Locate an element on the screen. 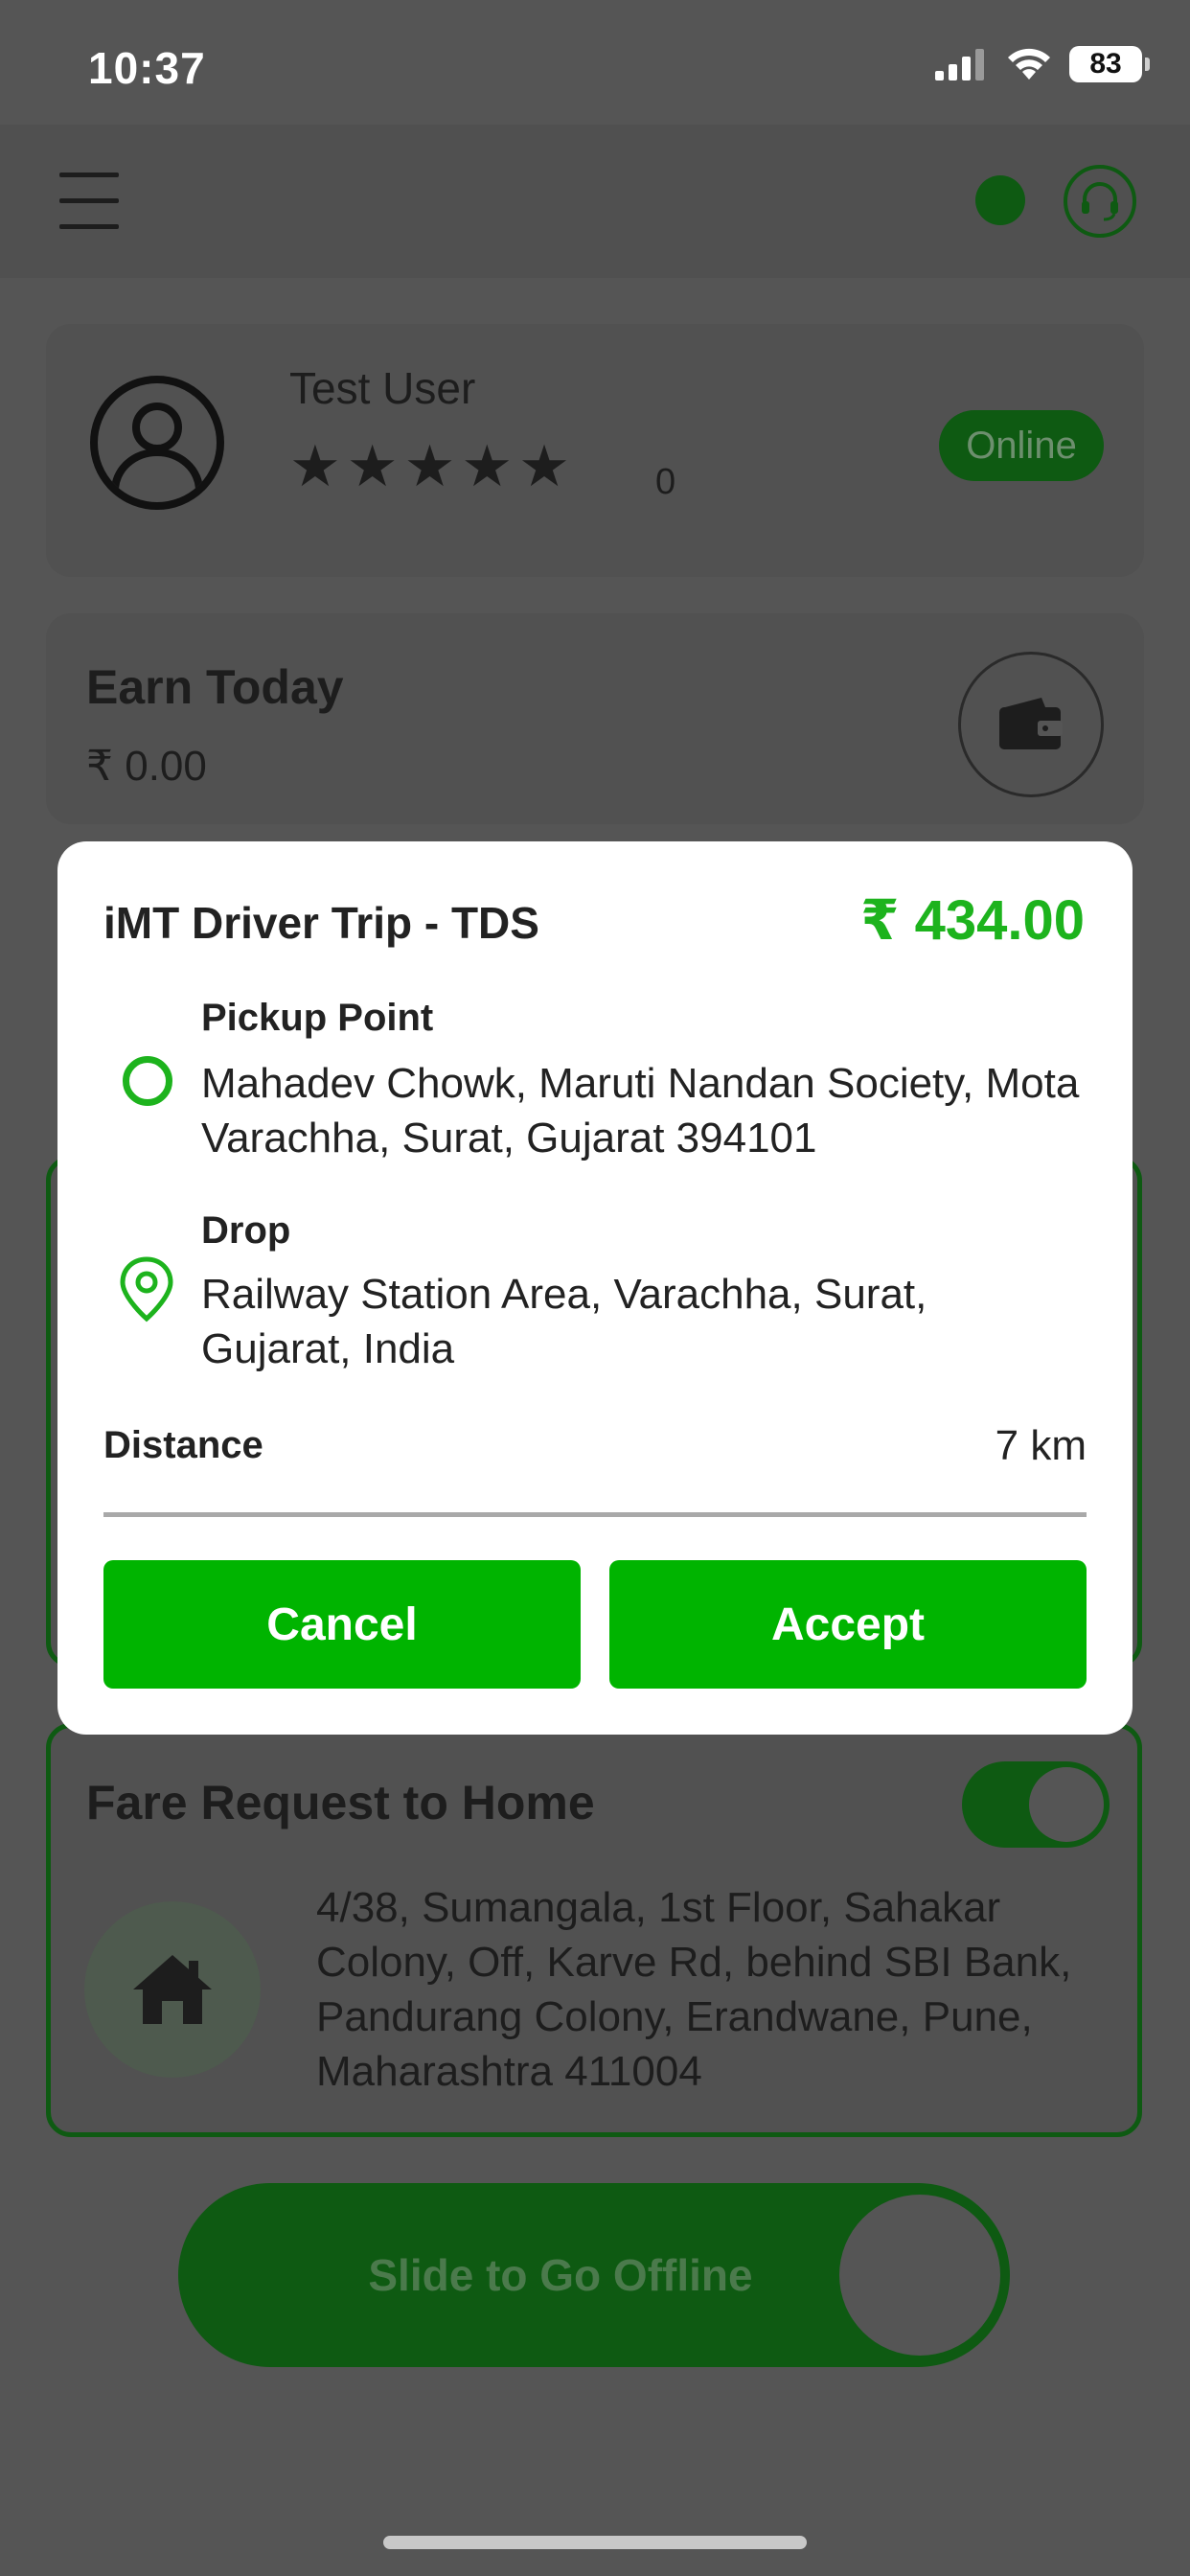  signal-icon is located at coordinates (960, 64).